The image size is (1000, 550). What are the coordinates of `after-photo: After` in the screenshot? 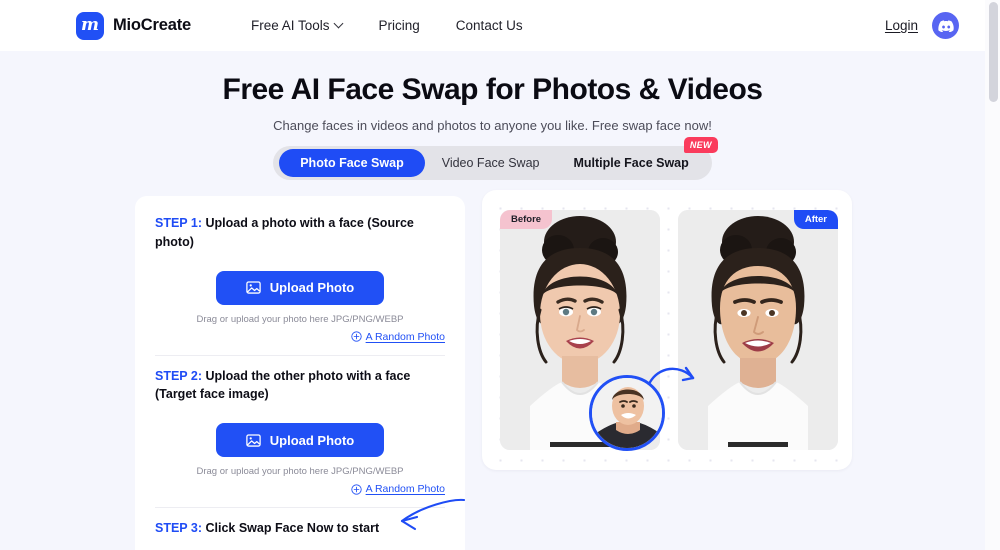 It's located at (758, 330).